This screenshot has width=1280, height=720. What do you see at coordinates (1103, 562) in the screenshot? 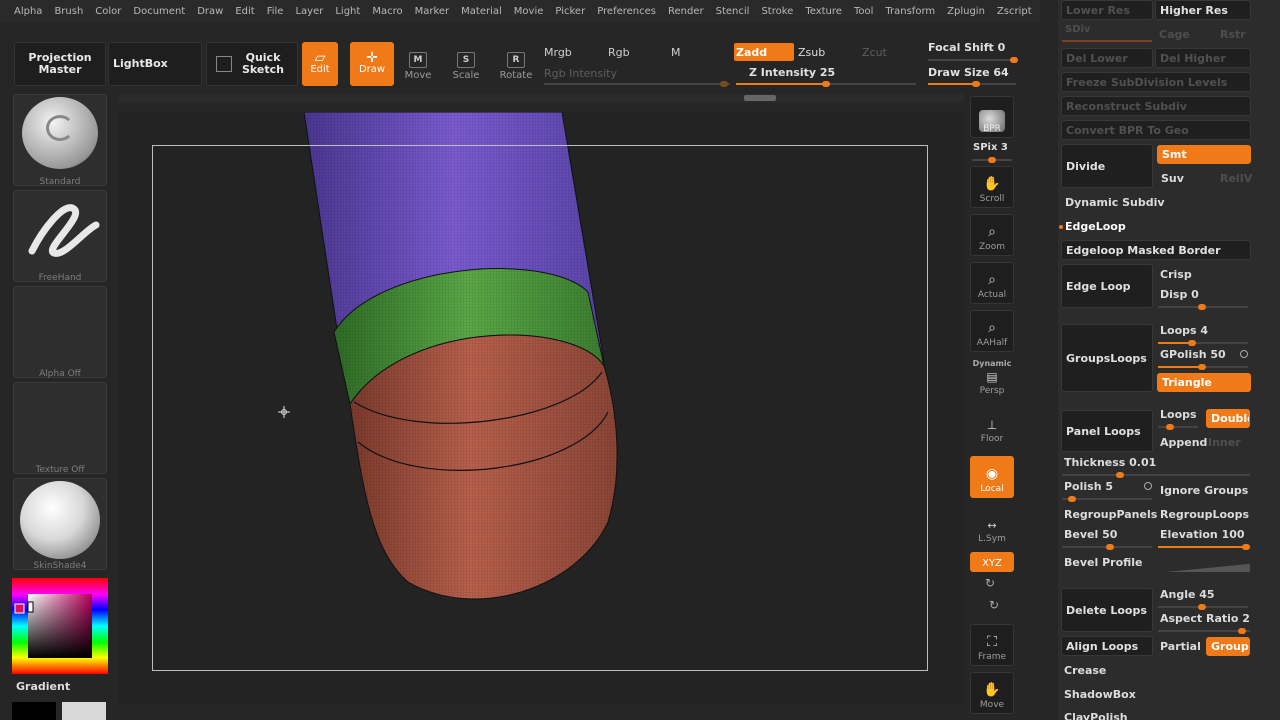
I see `bevel-profile-header: Bevel Profile` at bounding box center [1103, 562].